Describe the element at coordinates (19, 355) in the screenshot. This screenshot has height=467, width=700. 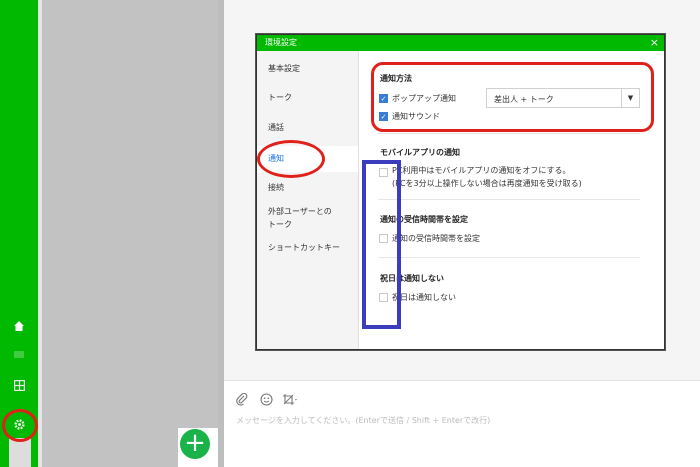
I see `chat-icon` at that location.